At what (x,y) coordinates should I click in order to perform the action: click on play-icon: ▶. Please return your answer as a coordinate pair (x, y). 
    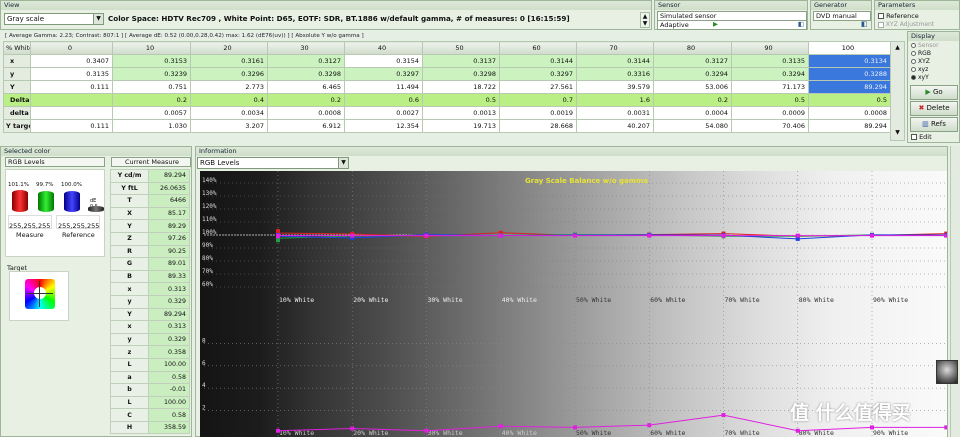
    Looking at the image, I should click on (715, 24).